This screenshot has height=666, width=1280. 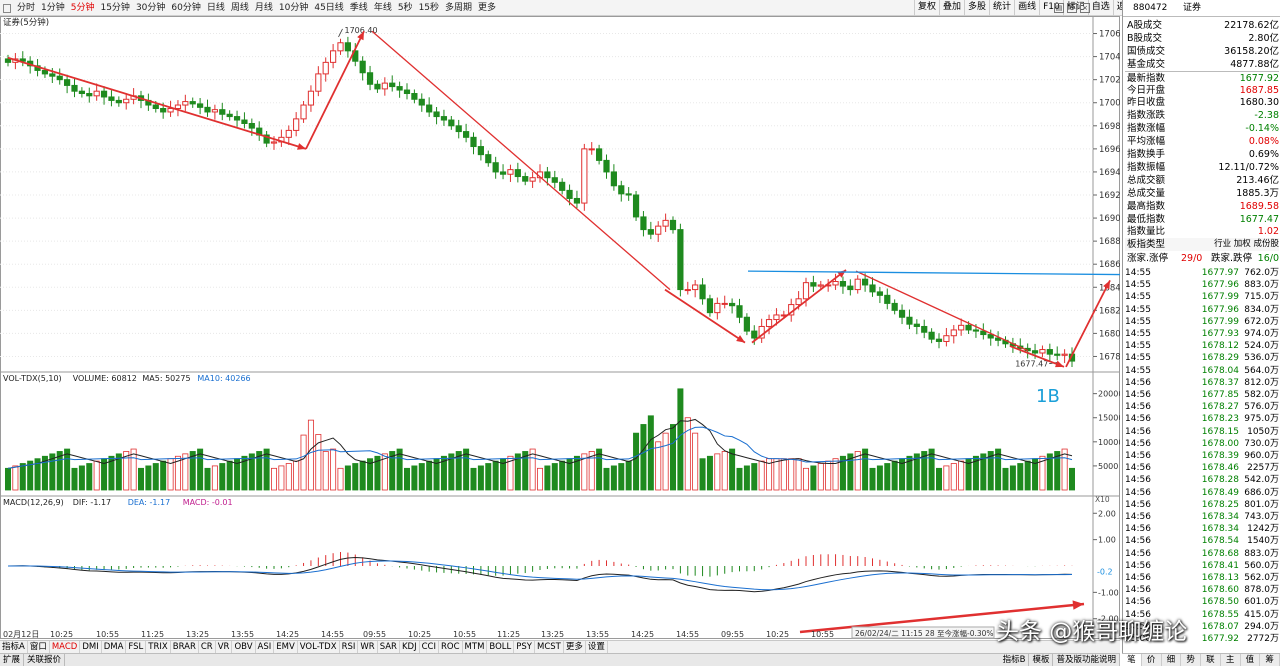 I want to click on toolbar-button: 统计, so click(x=1001, y=8).